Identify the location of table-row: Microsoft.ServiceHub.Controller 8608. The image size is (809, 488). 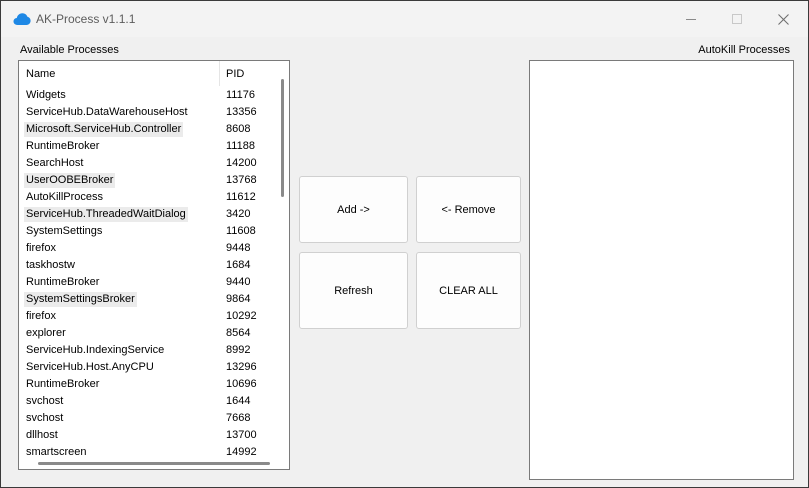
(150, 129).